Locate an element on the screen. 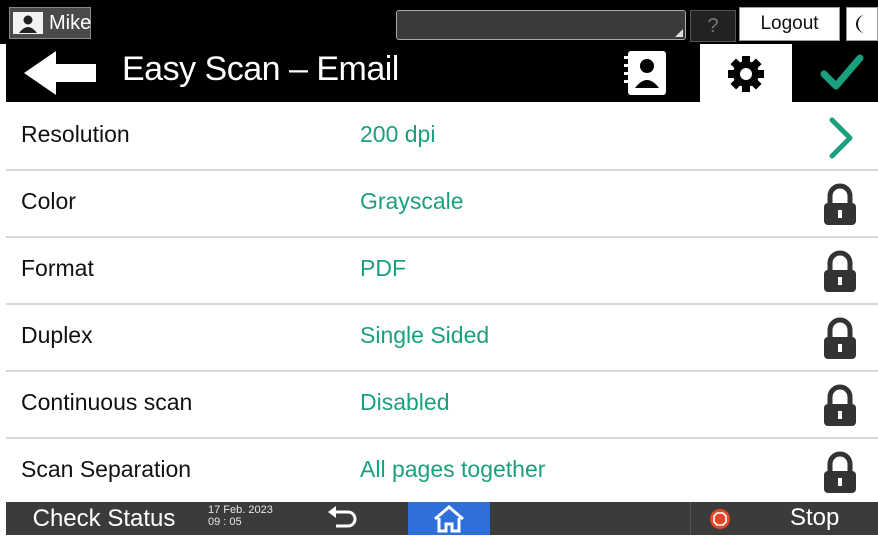  time-text: 09 : 05 is located at coordinates (225, 522).